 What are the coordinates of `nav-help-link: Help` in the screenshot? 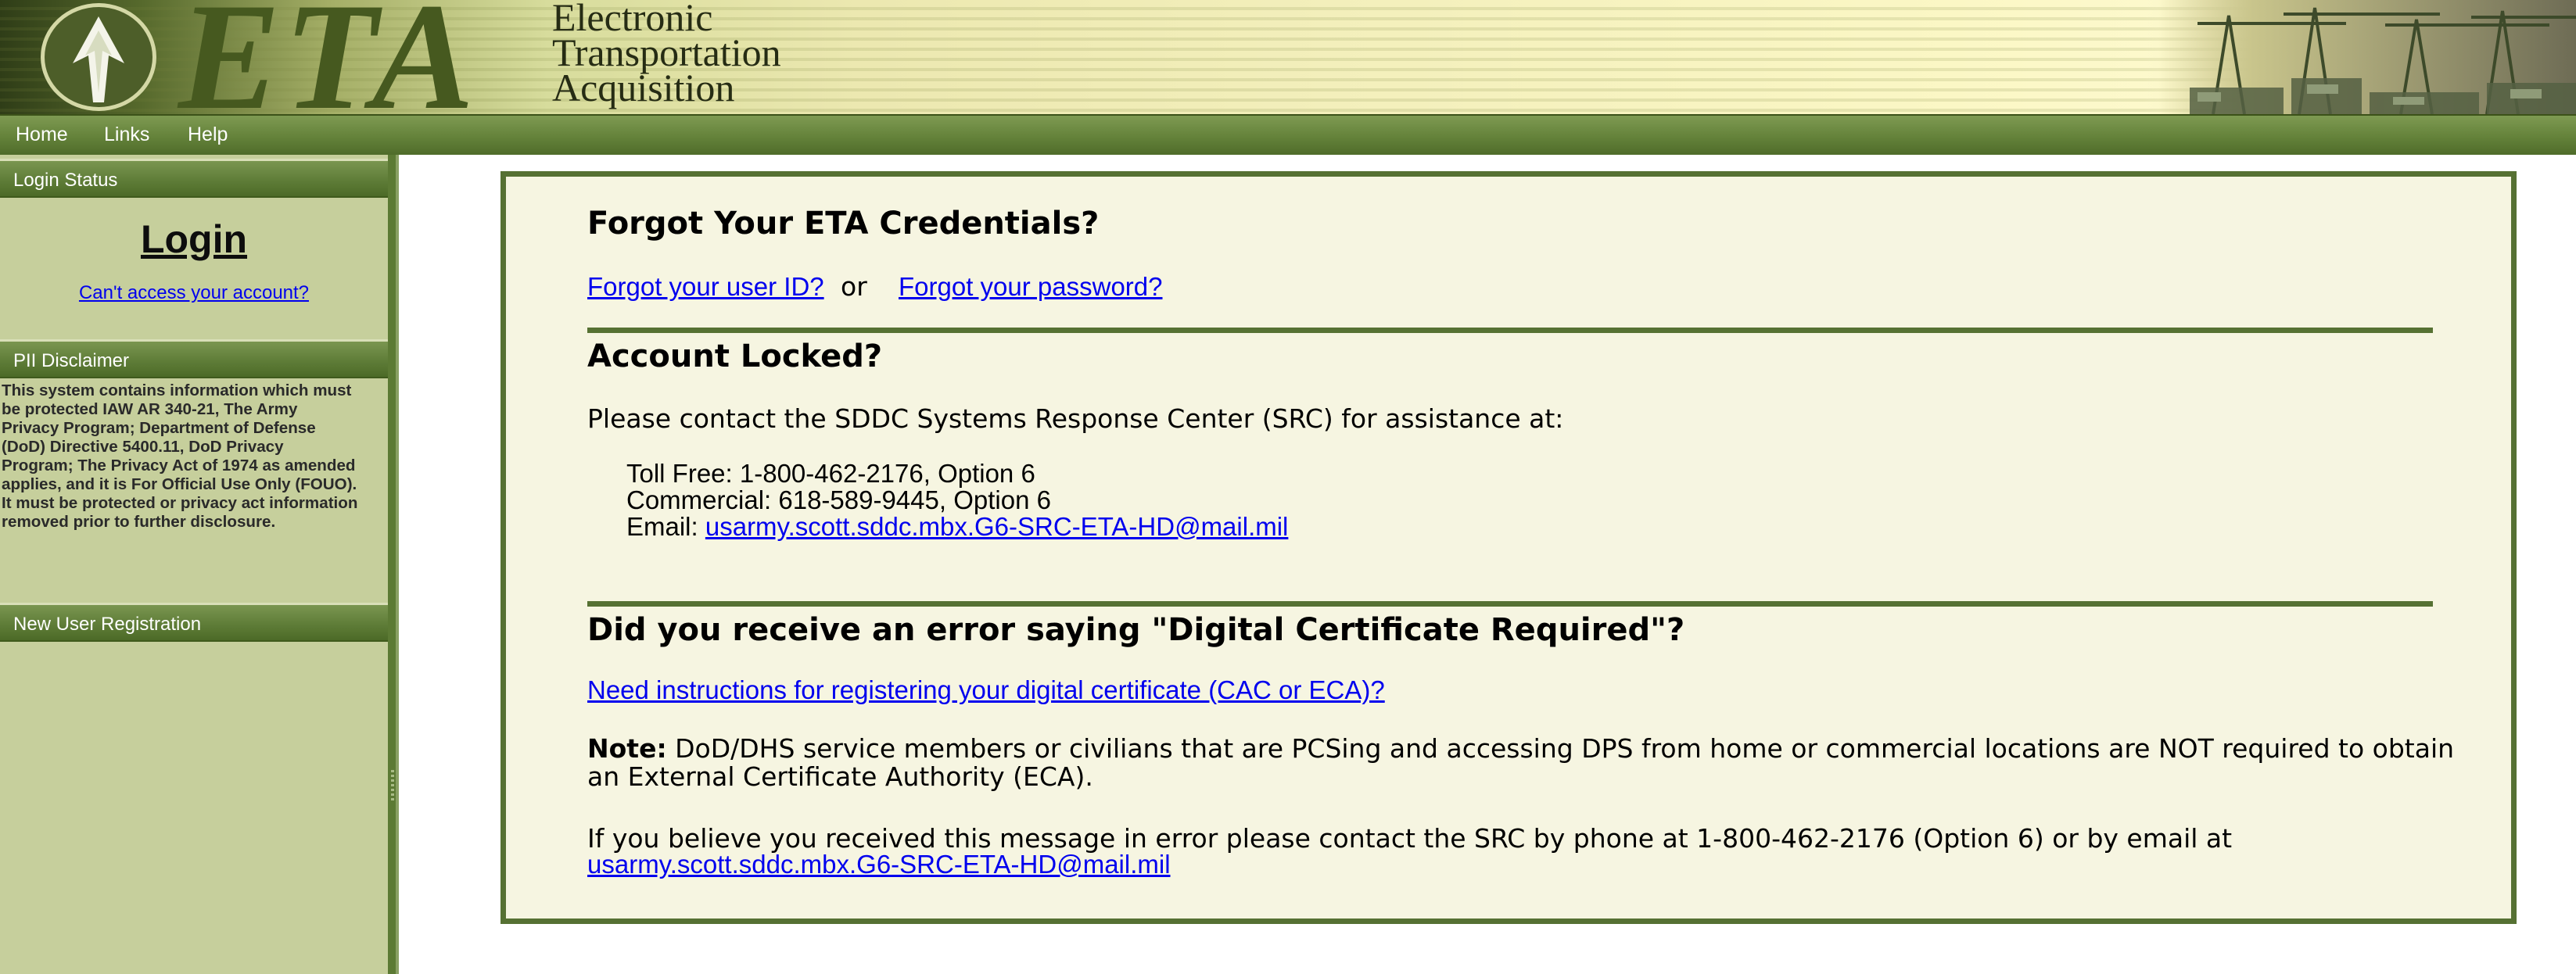 It's located at (208, 134).